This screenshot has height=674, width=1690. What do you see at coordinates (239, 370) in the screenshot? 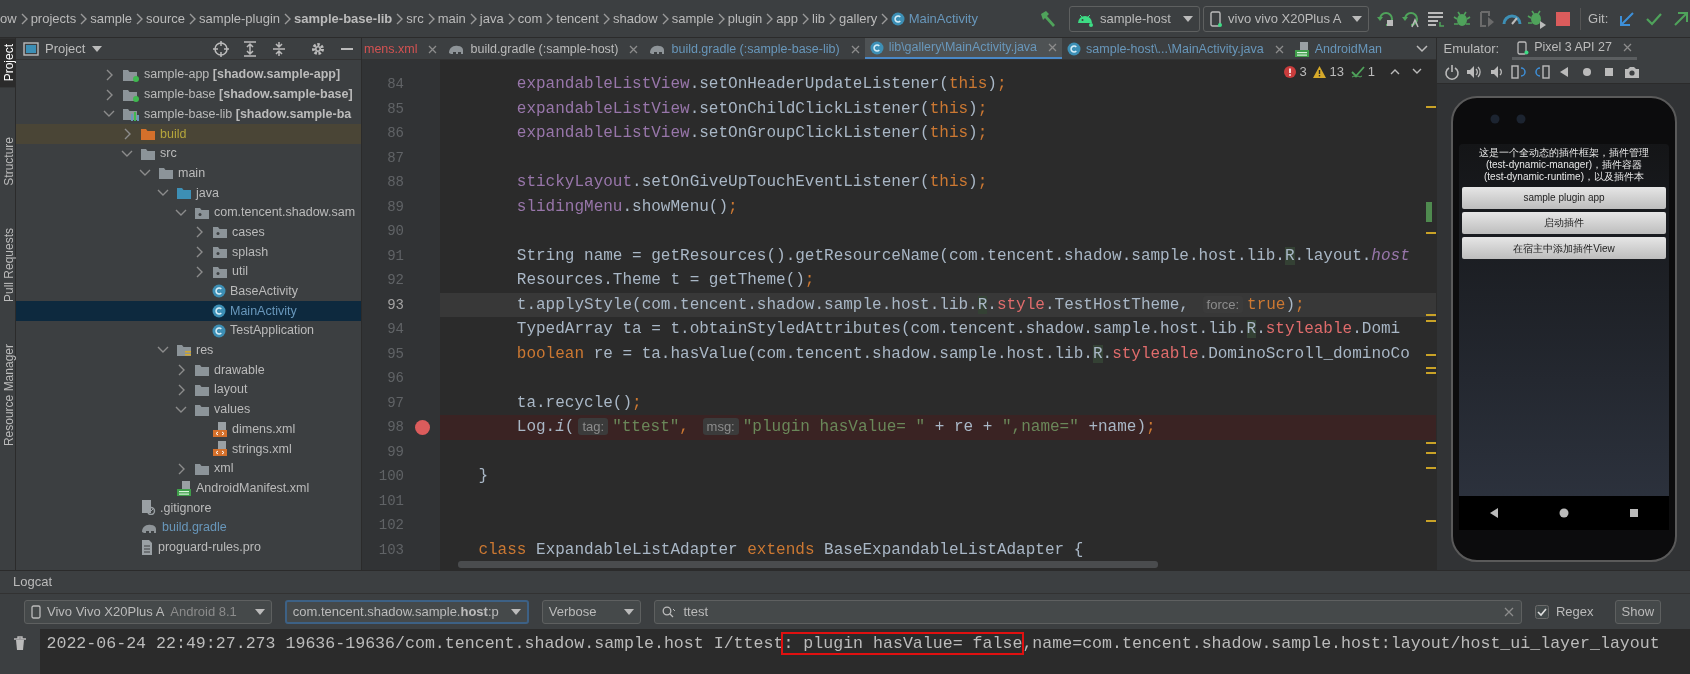
I see `tree-item-label: drawable` at bounding box center [239, 370].